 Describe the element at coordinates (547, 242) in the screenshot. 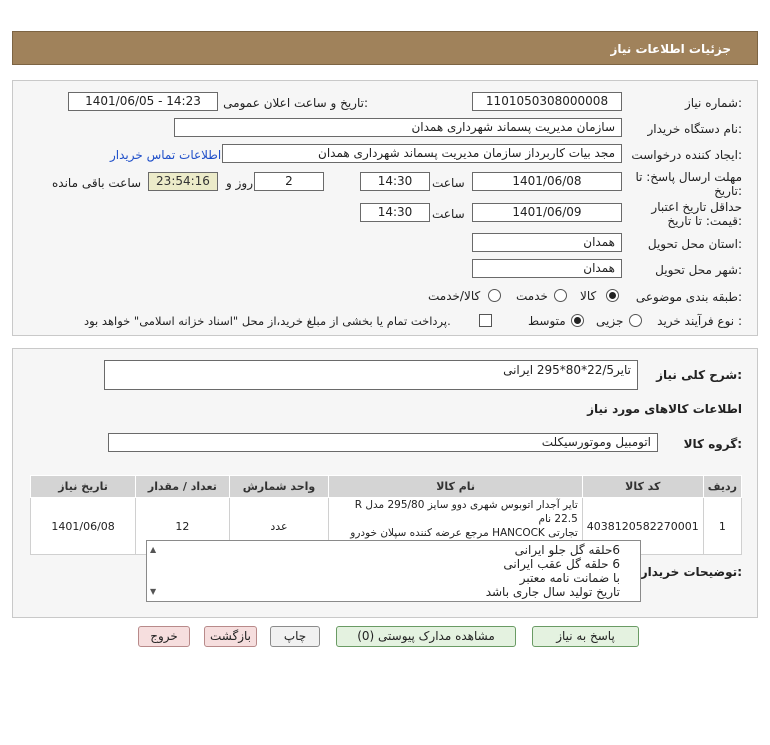

I see `province-field: همدان` at that location.